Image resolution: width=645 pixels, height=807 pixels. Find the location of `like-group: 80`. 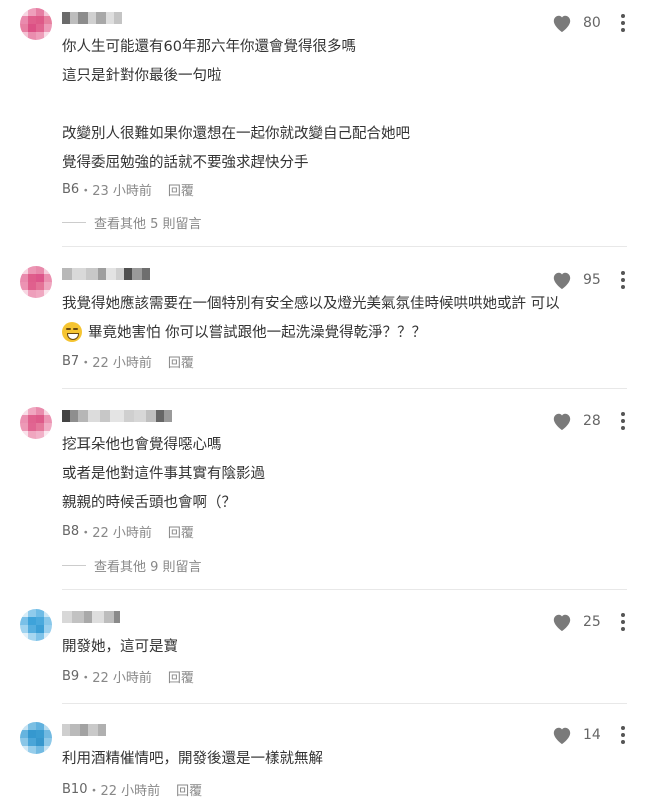

like-group: 80 is located at coordinates (588, 23).